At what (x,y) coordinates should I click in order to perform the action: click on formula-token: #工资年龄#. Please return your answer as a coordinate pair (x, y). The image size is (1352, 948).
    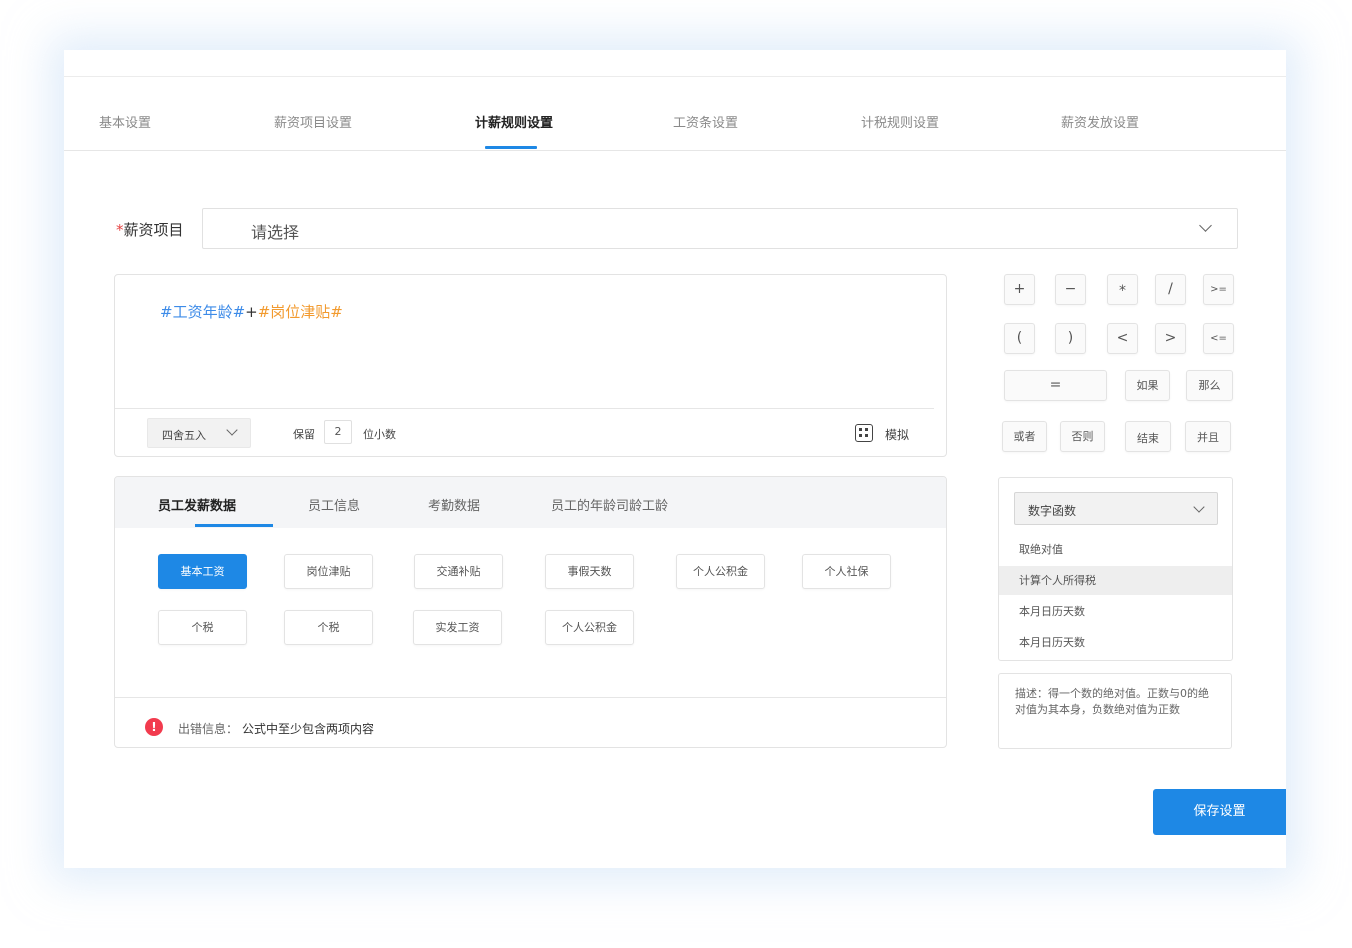
    Looking at the image, I should click on (202, 312).